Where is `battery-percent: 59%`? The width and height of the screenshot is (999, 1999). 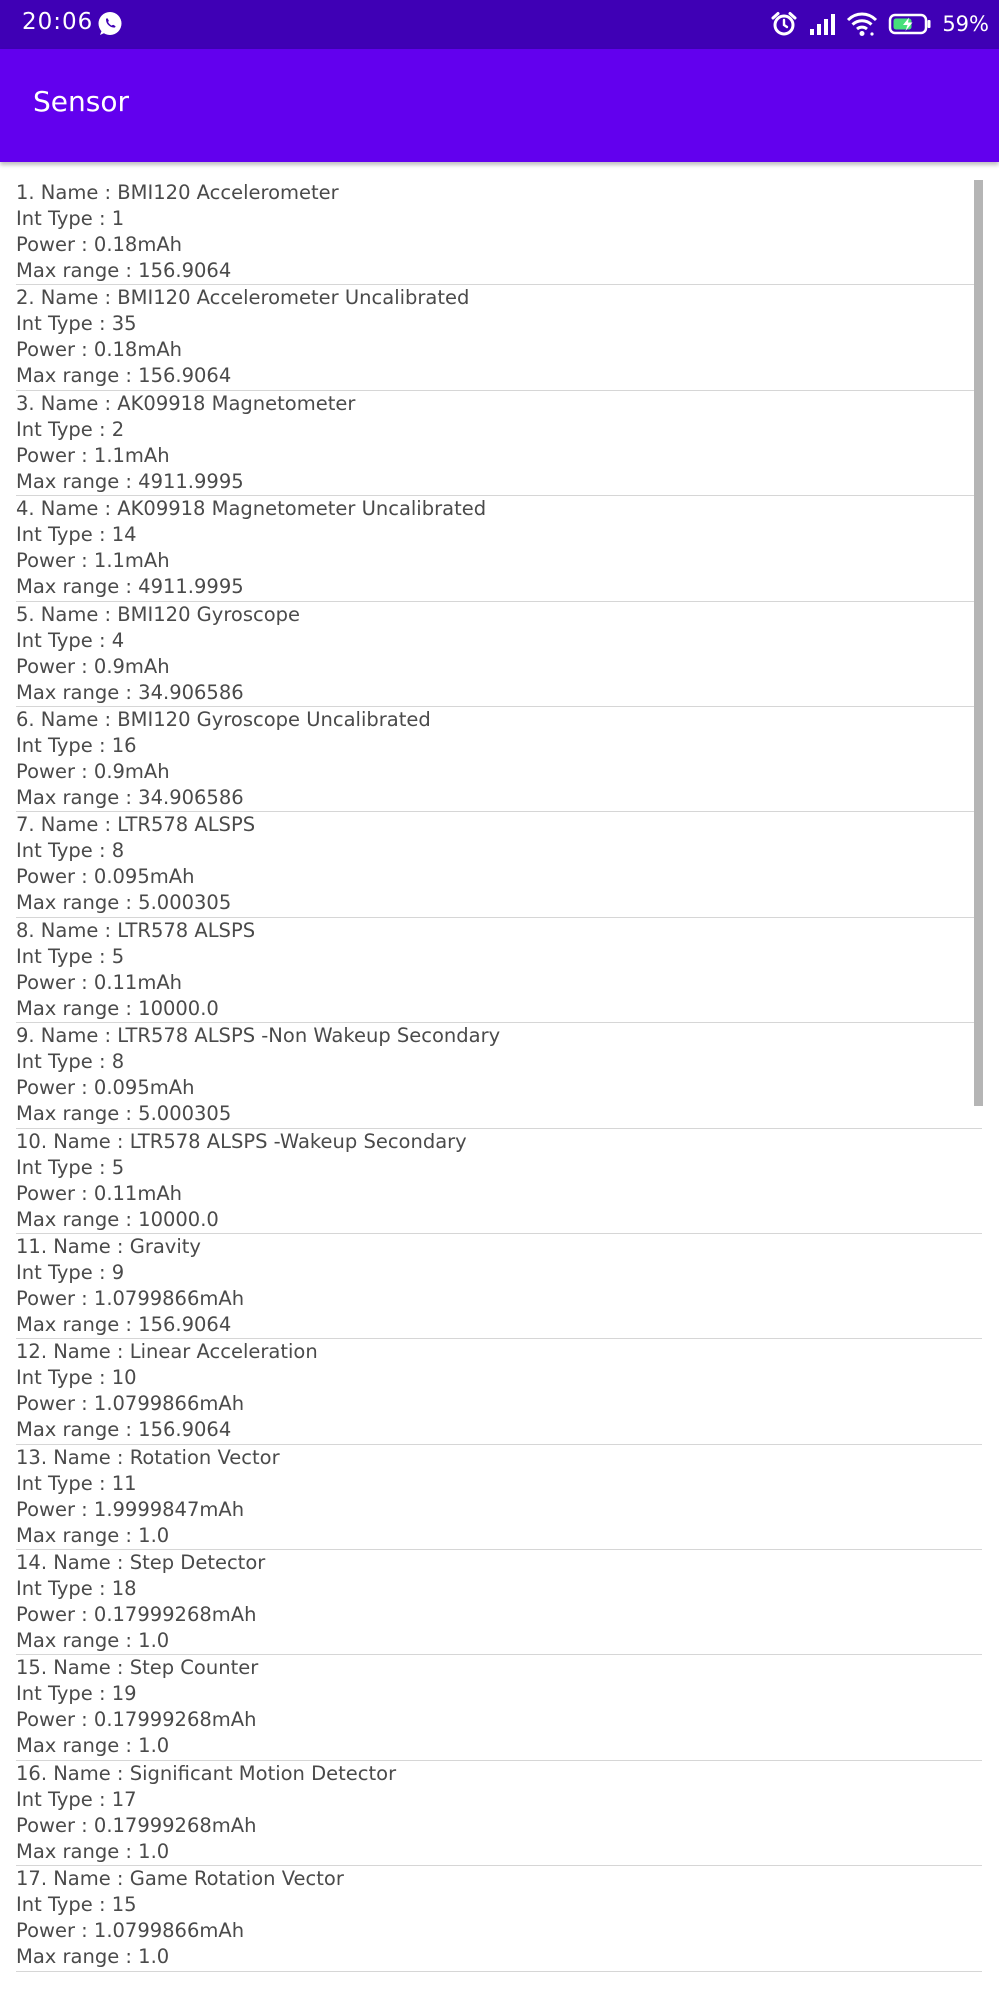 battery-percent: 59% is located at coordinates (965, 24).